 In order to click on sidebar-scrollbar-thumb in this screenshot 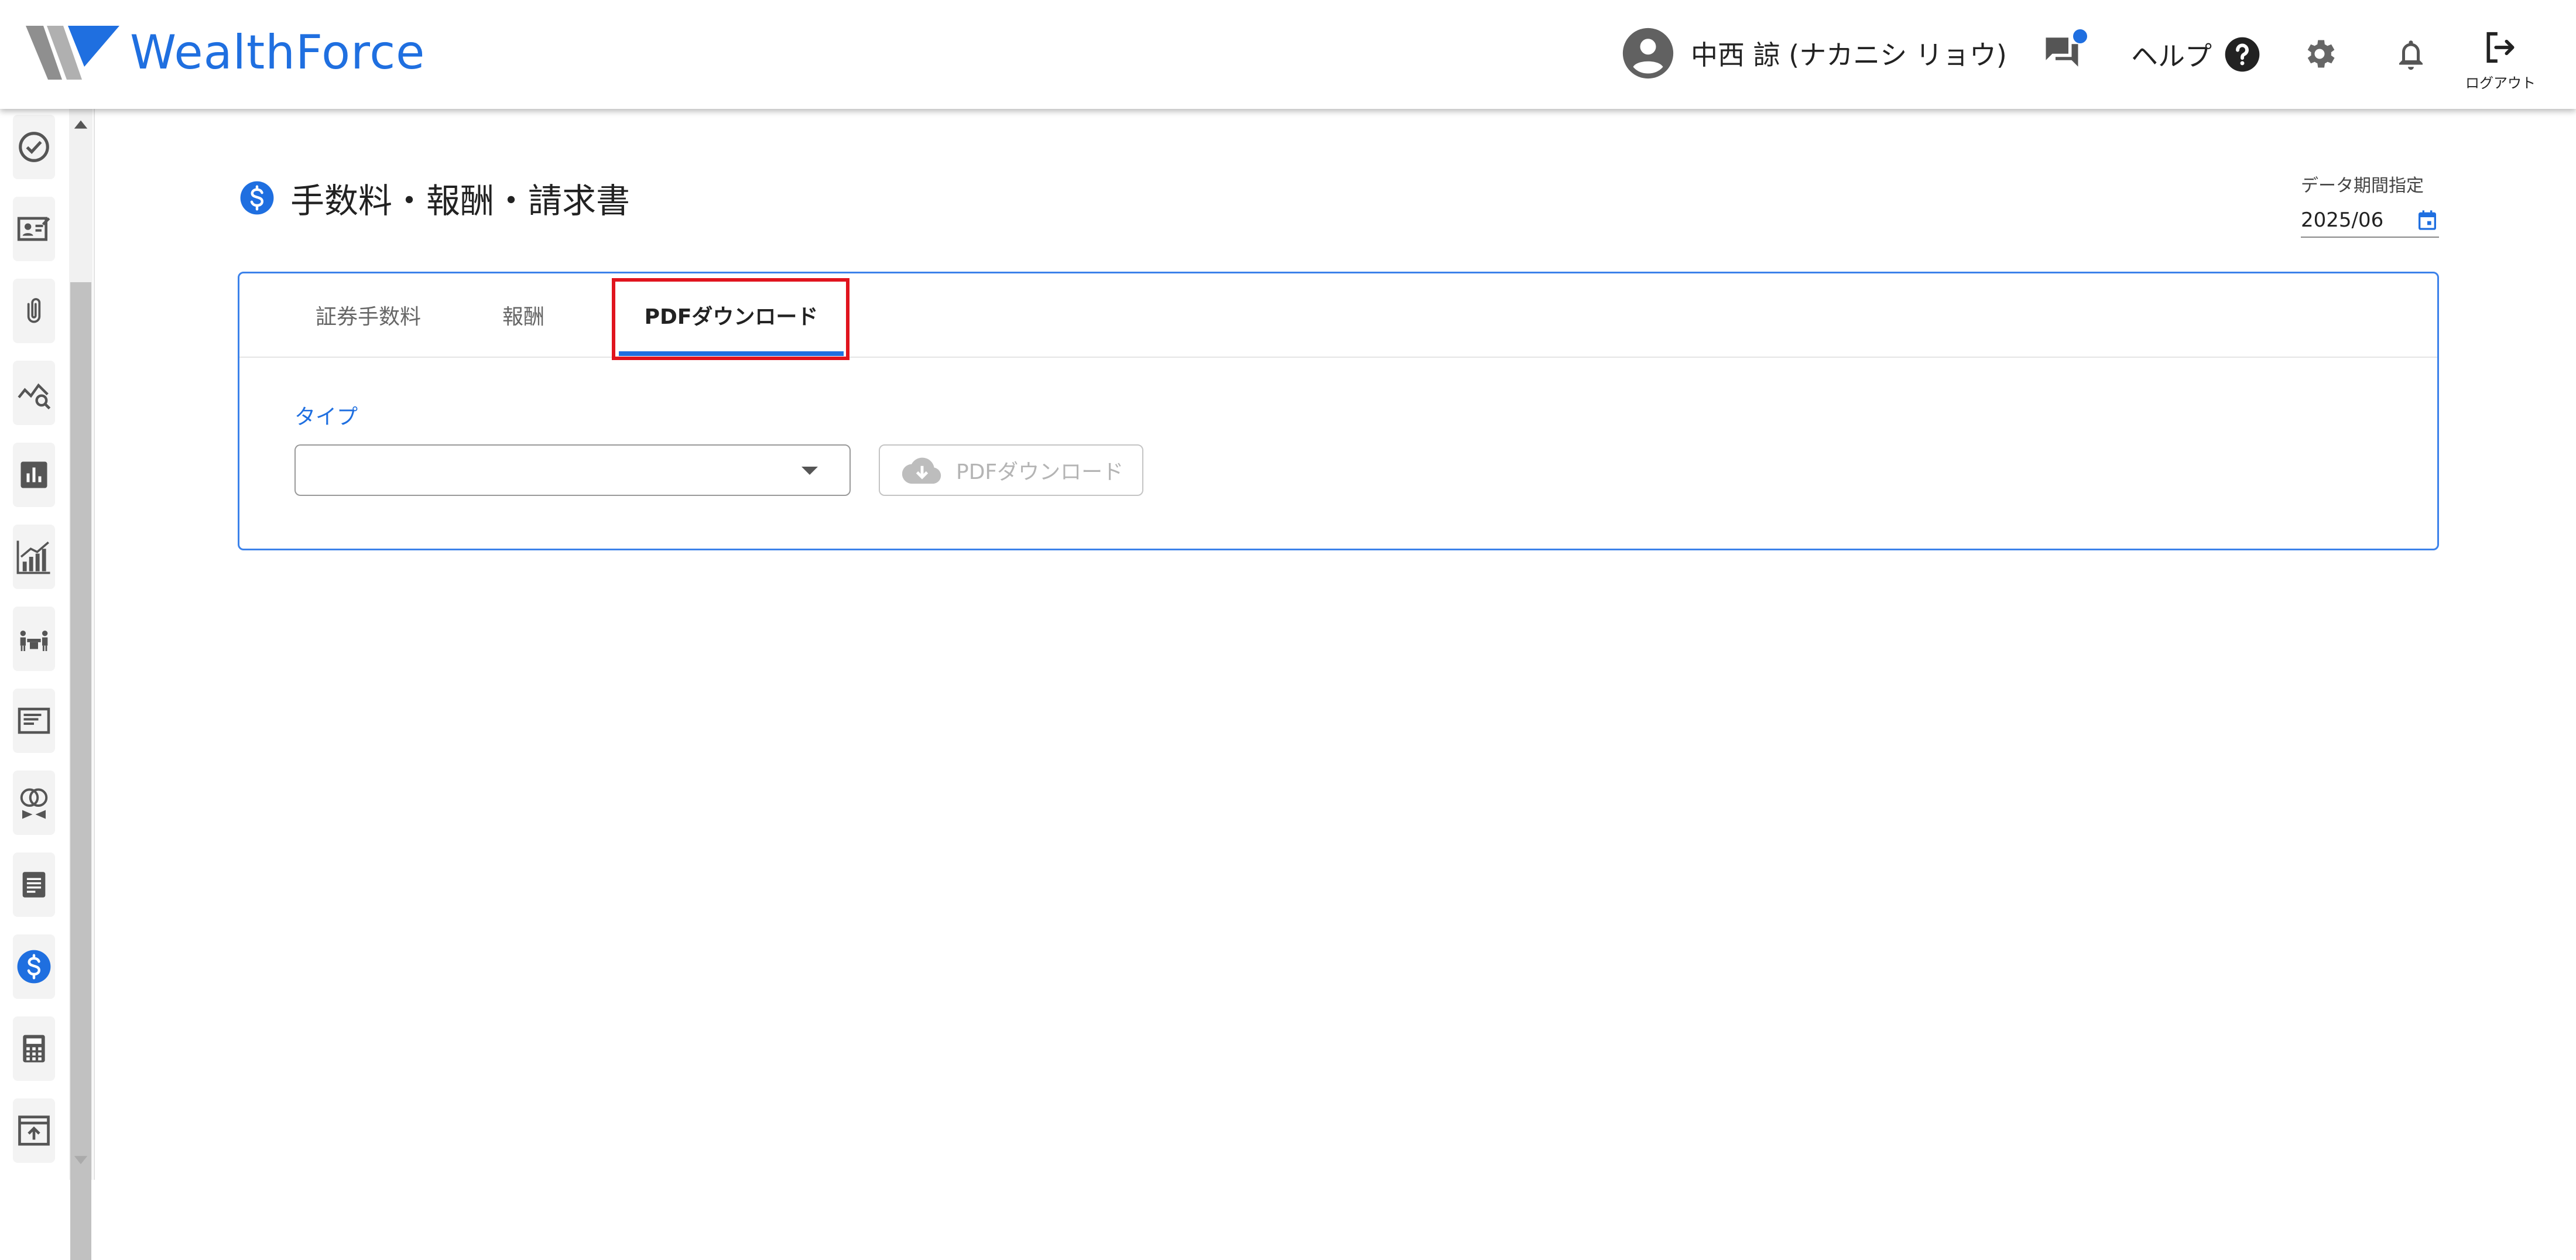, I will do `click(80, 771)`.